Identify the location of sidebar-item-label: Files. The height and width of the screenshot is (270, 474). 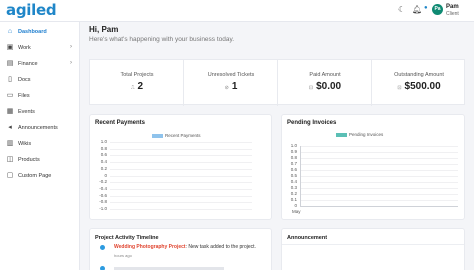
(24, 96).